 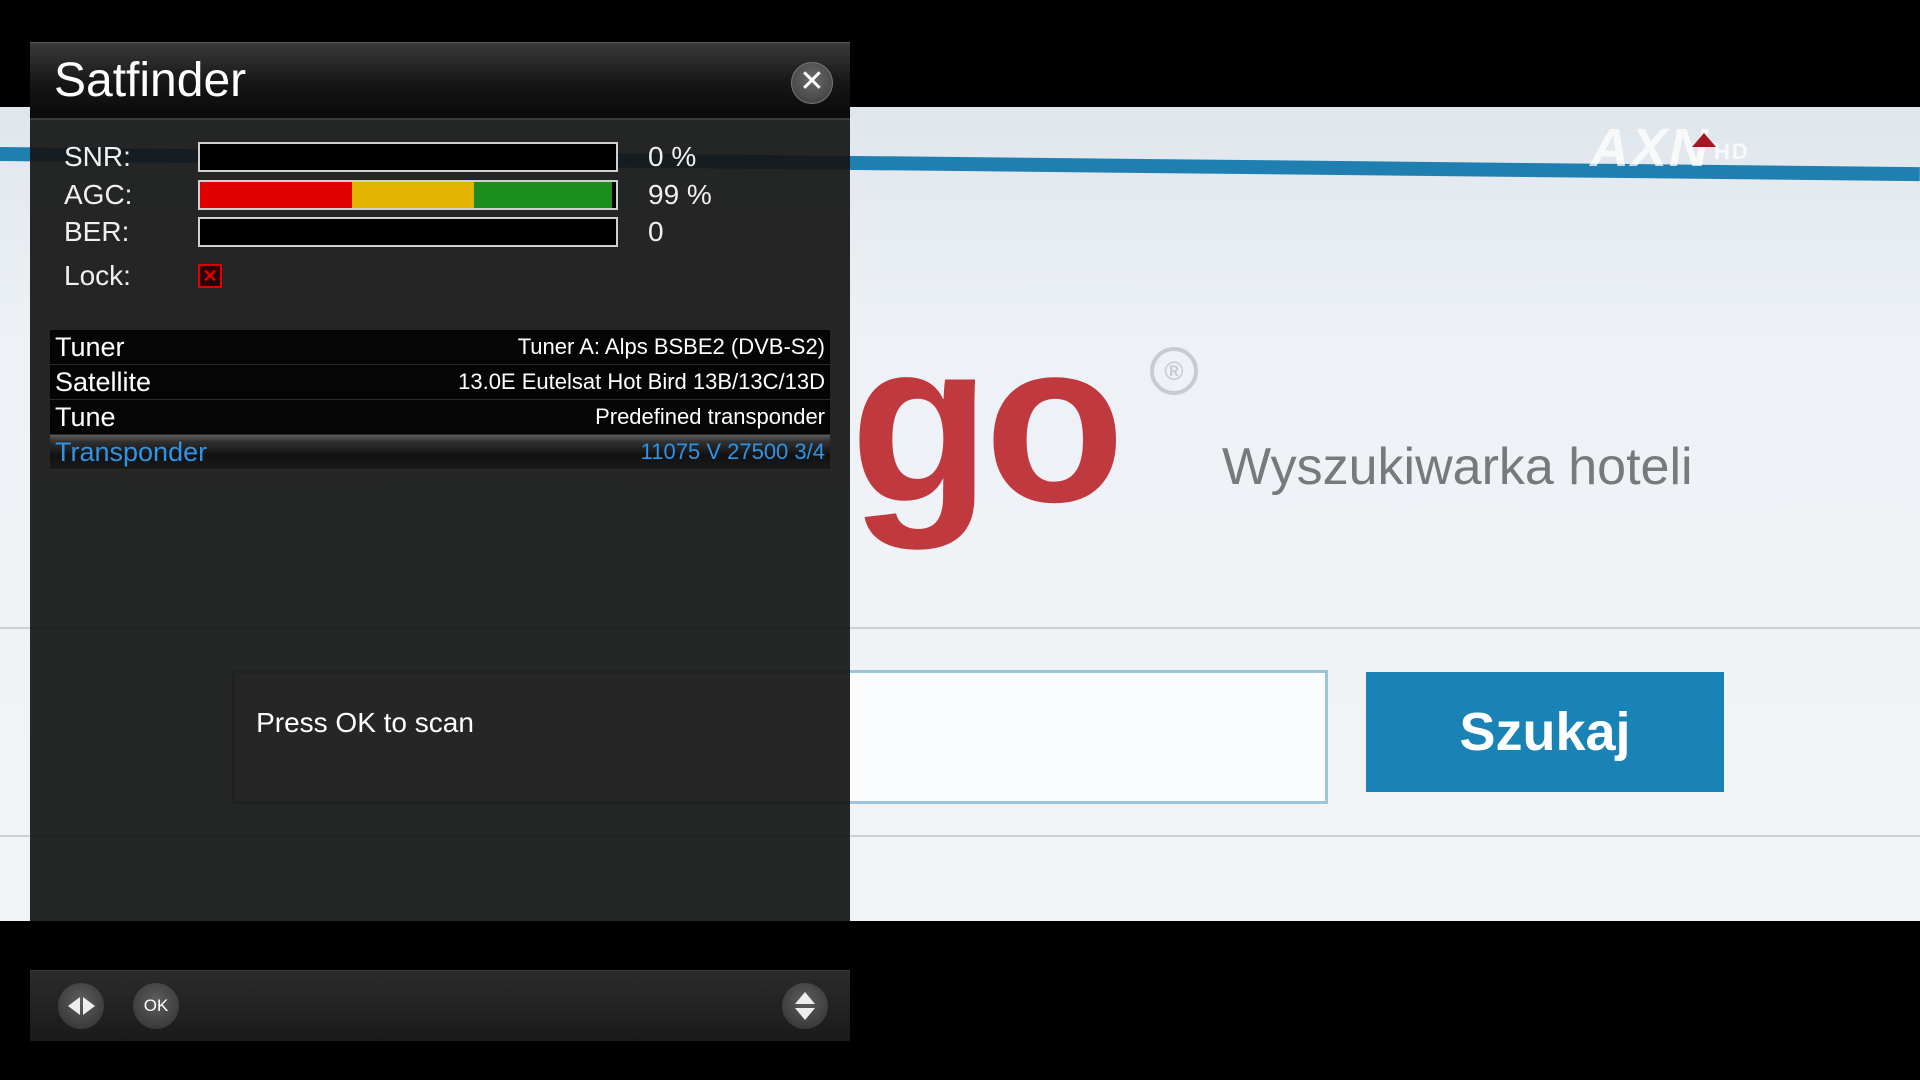 I want to click on snr-value: 0 %, so click(x=672, y=156).